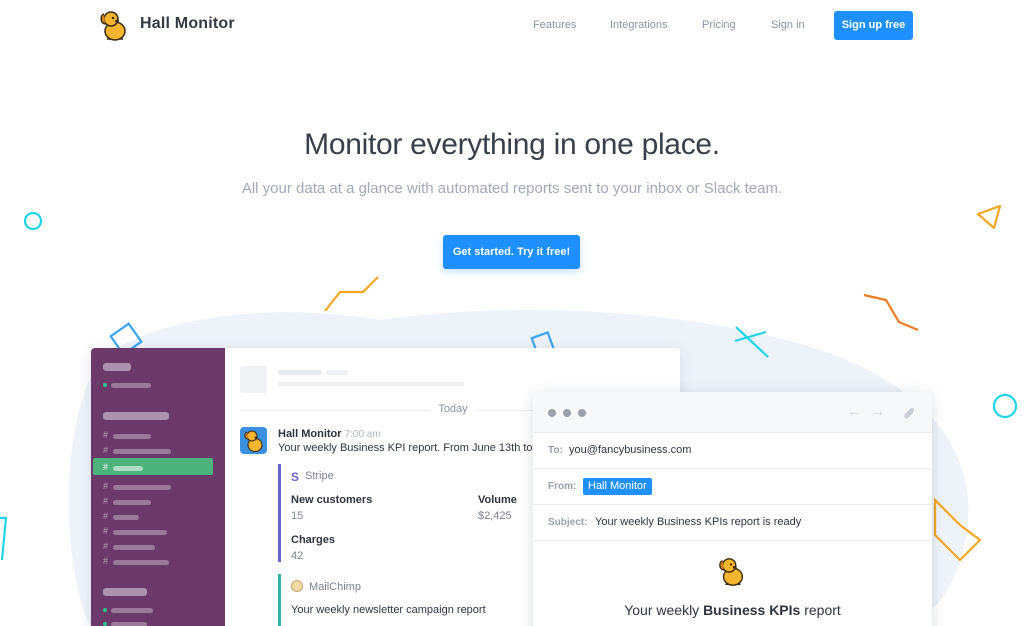 This screenshot has height=626, width=1024. I want to click on get-started-button: Get started. Try it free!, so click(511, 252).